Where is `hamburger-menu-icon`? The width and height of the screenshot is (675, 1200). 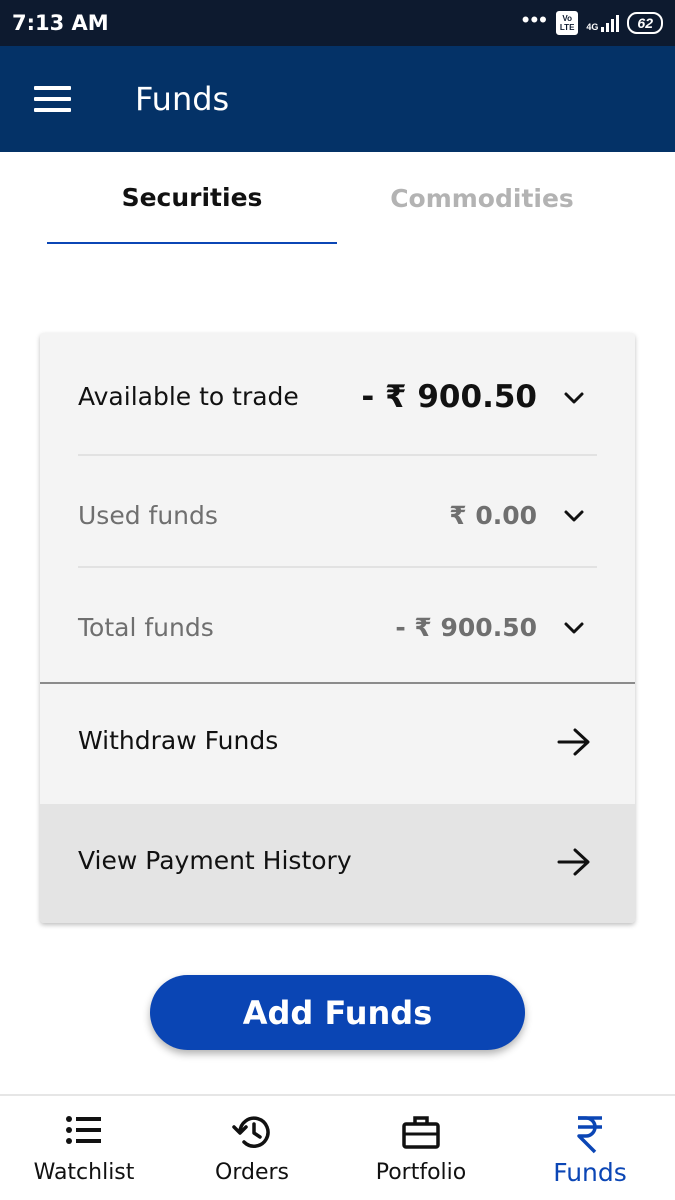
hamburger-menu-icon is located at coordinates (52, 99).